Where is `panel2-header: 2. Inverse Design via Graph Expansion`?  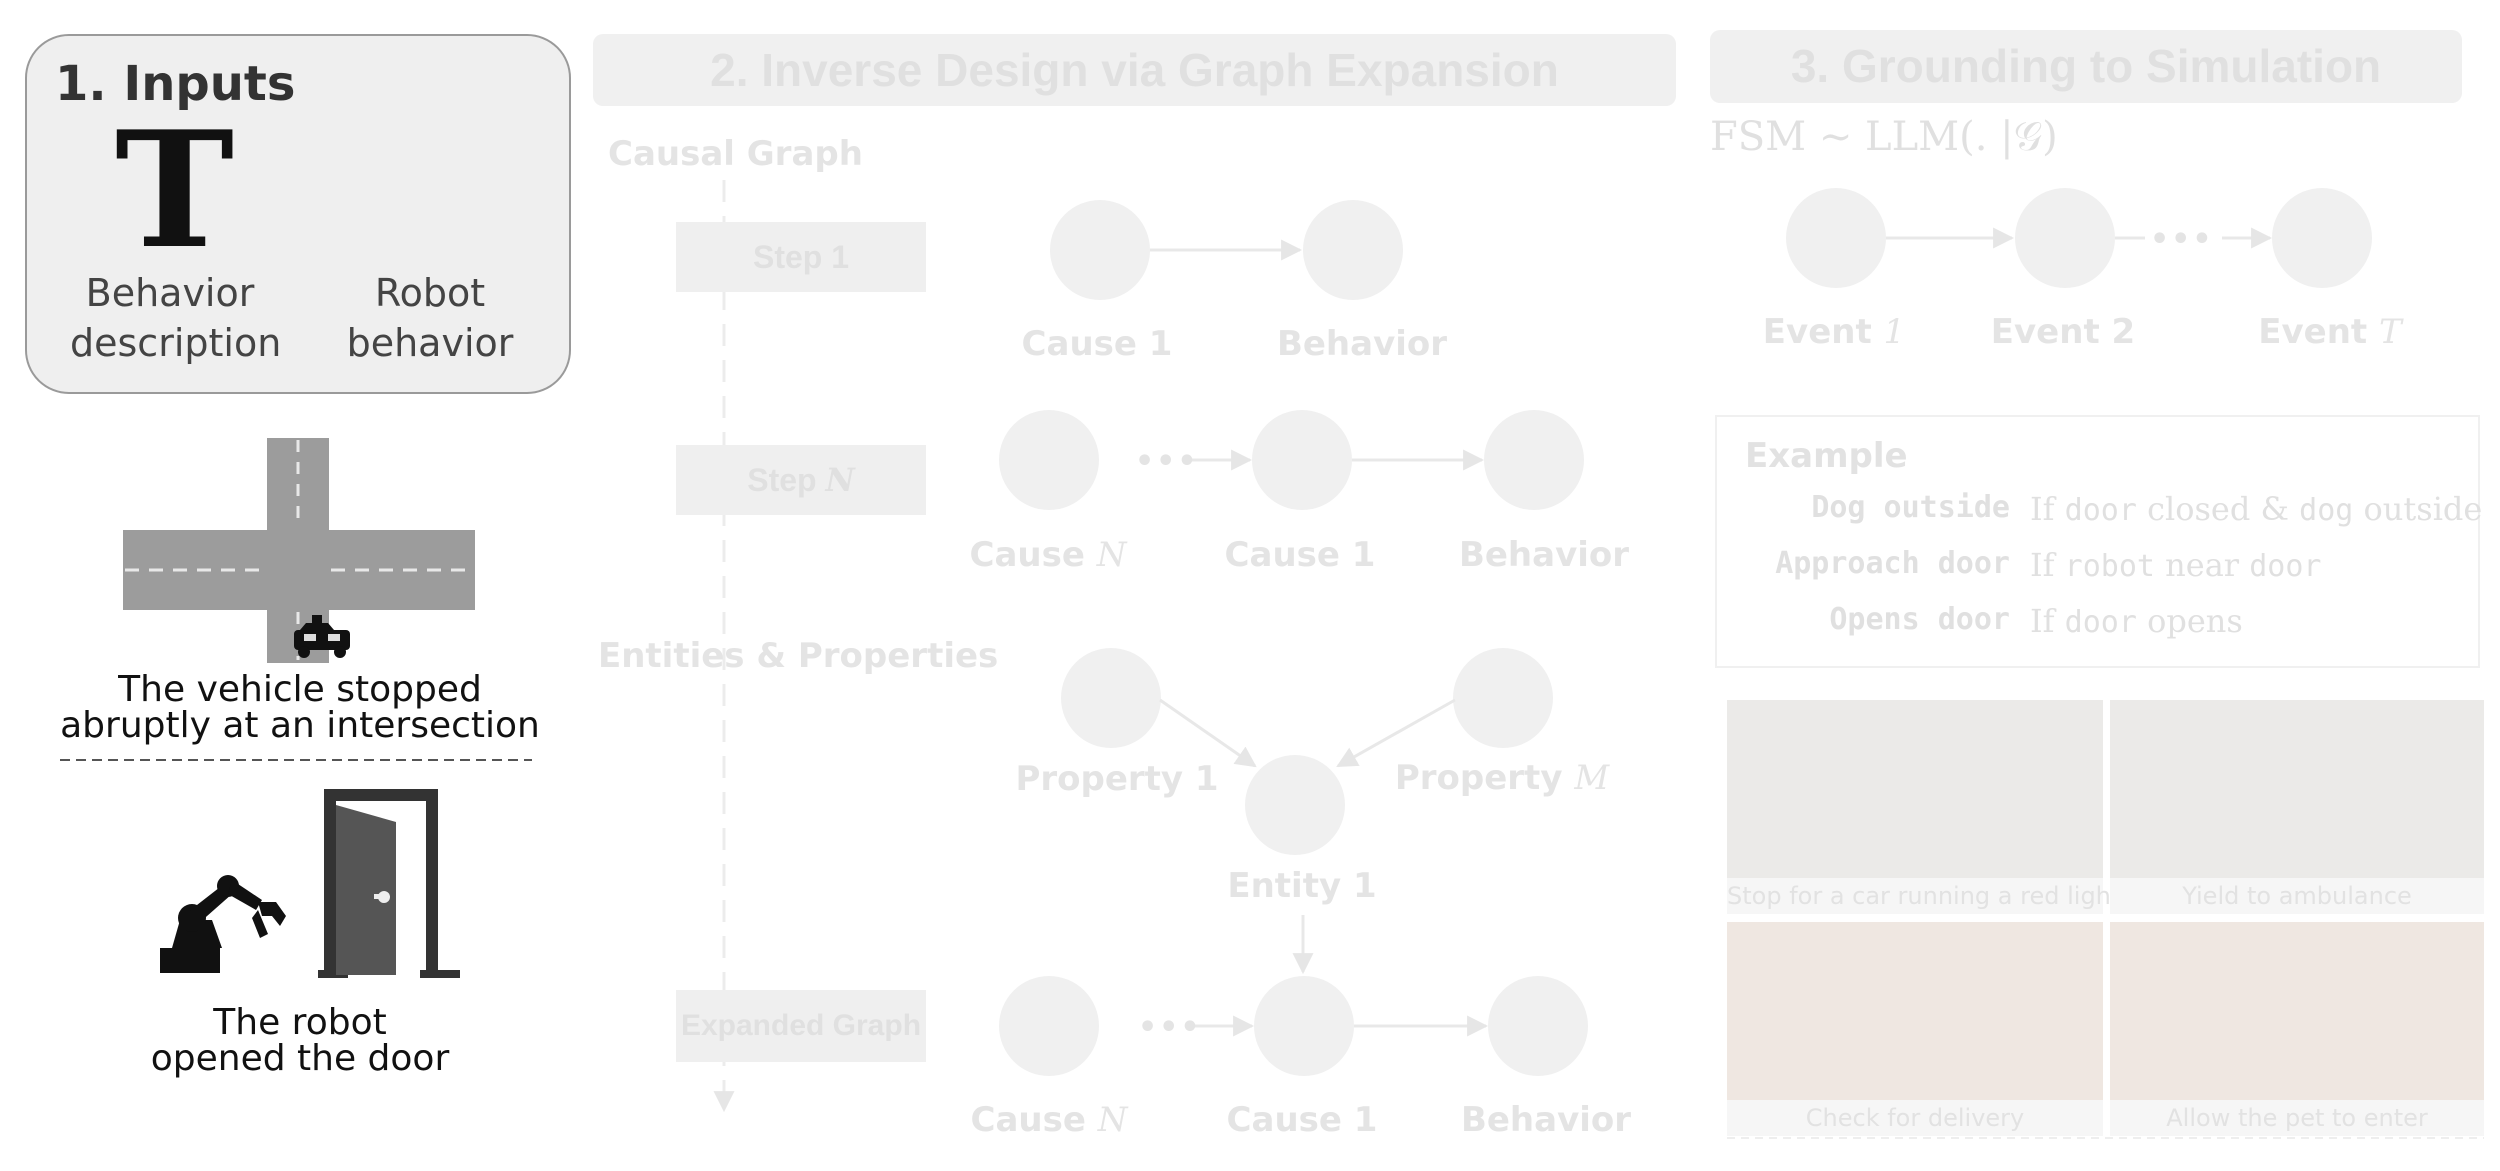
panel2-header: 2. Inverse Design via Graph Expansion is located at coordinates (1134, 70).